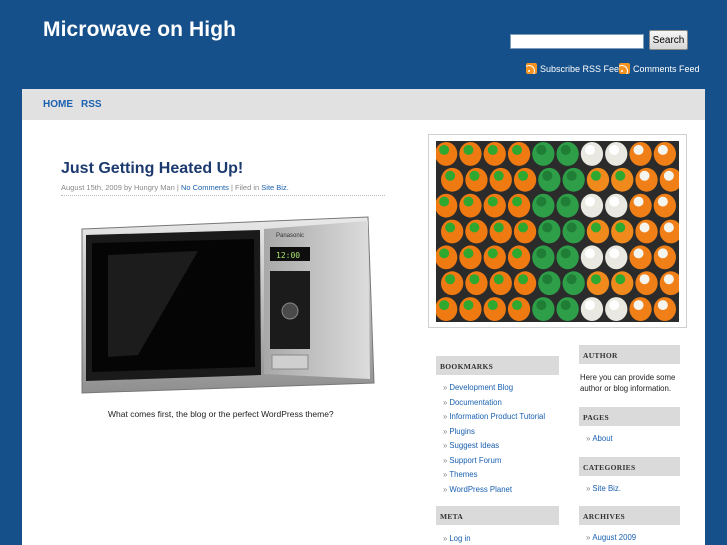 The width and height of the screenshot is (727, 545). Describe the element at coordinates (290, 236) in the screenshot. I see `microwave-brand: Panasonic` at that location.